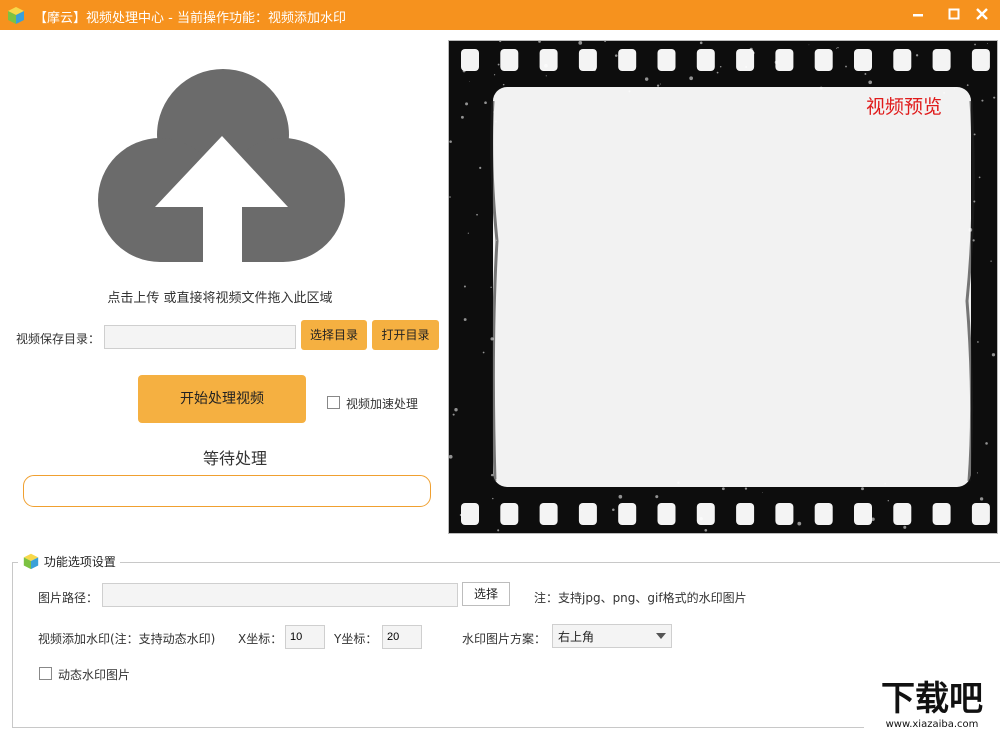 The image size is (1000, 735). I want to click on close-icon, so click(982, 15).